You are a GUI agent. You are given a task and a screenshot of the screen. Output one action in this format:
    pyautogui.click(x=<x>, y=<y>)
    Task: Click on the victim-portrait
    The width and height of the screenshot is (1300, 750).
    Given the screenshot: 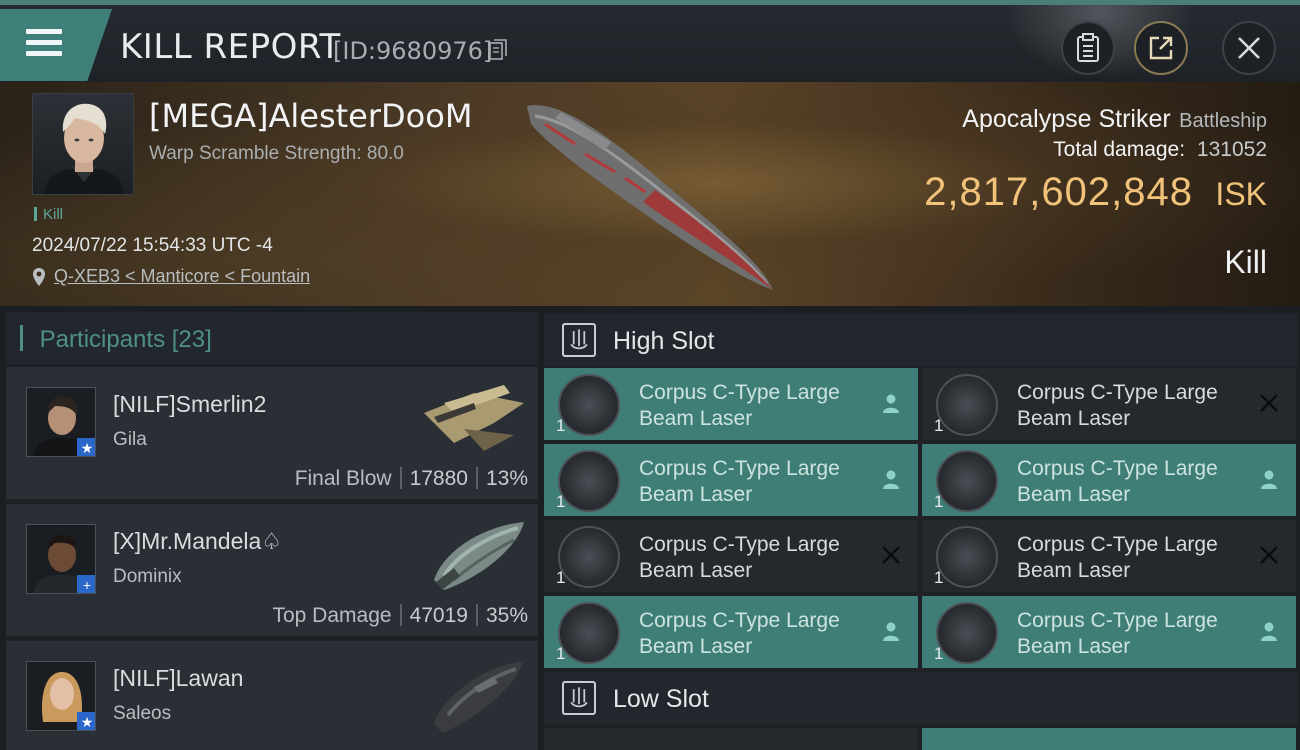 What is the action you would take?
    pyautogui.click(x=84, y=148)
    